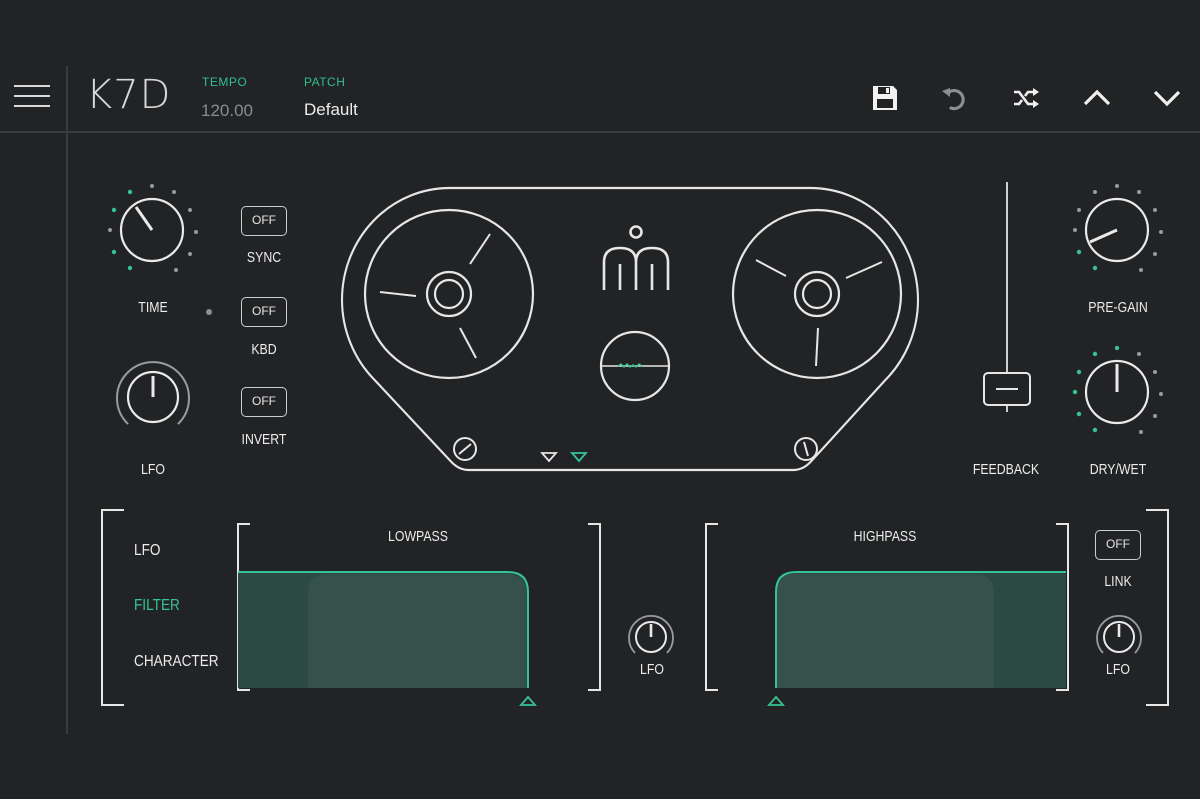  What do you see at coordinates (147, 551) in the screenshot?
I see `tab-lfo: LFO` at bounding box center [147, 551].